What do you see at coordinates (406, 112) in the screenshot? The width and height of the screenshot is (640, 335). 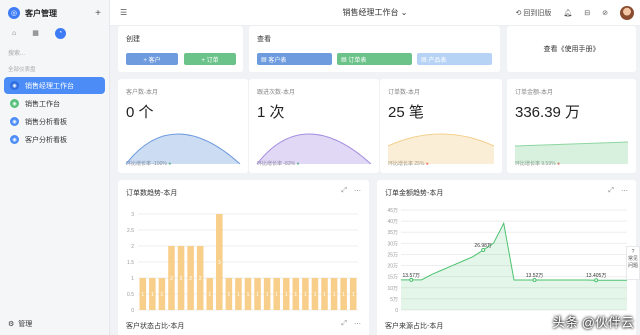 I see `stat-value: 25 笔` at bounding box center [406, 112].